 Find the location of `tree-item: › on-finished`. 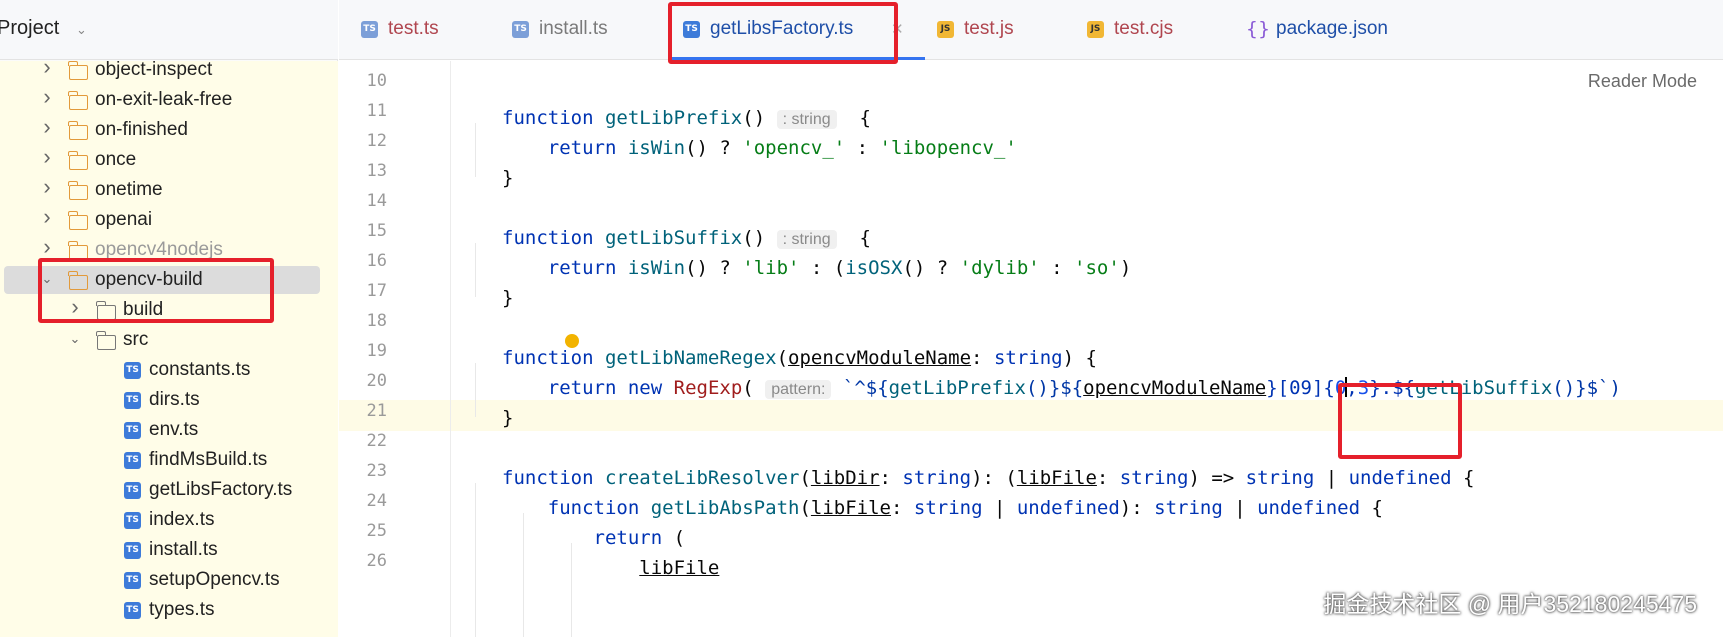

tree-item: › on-finished is located at coordinates (169, 129).